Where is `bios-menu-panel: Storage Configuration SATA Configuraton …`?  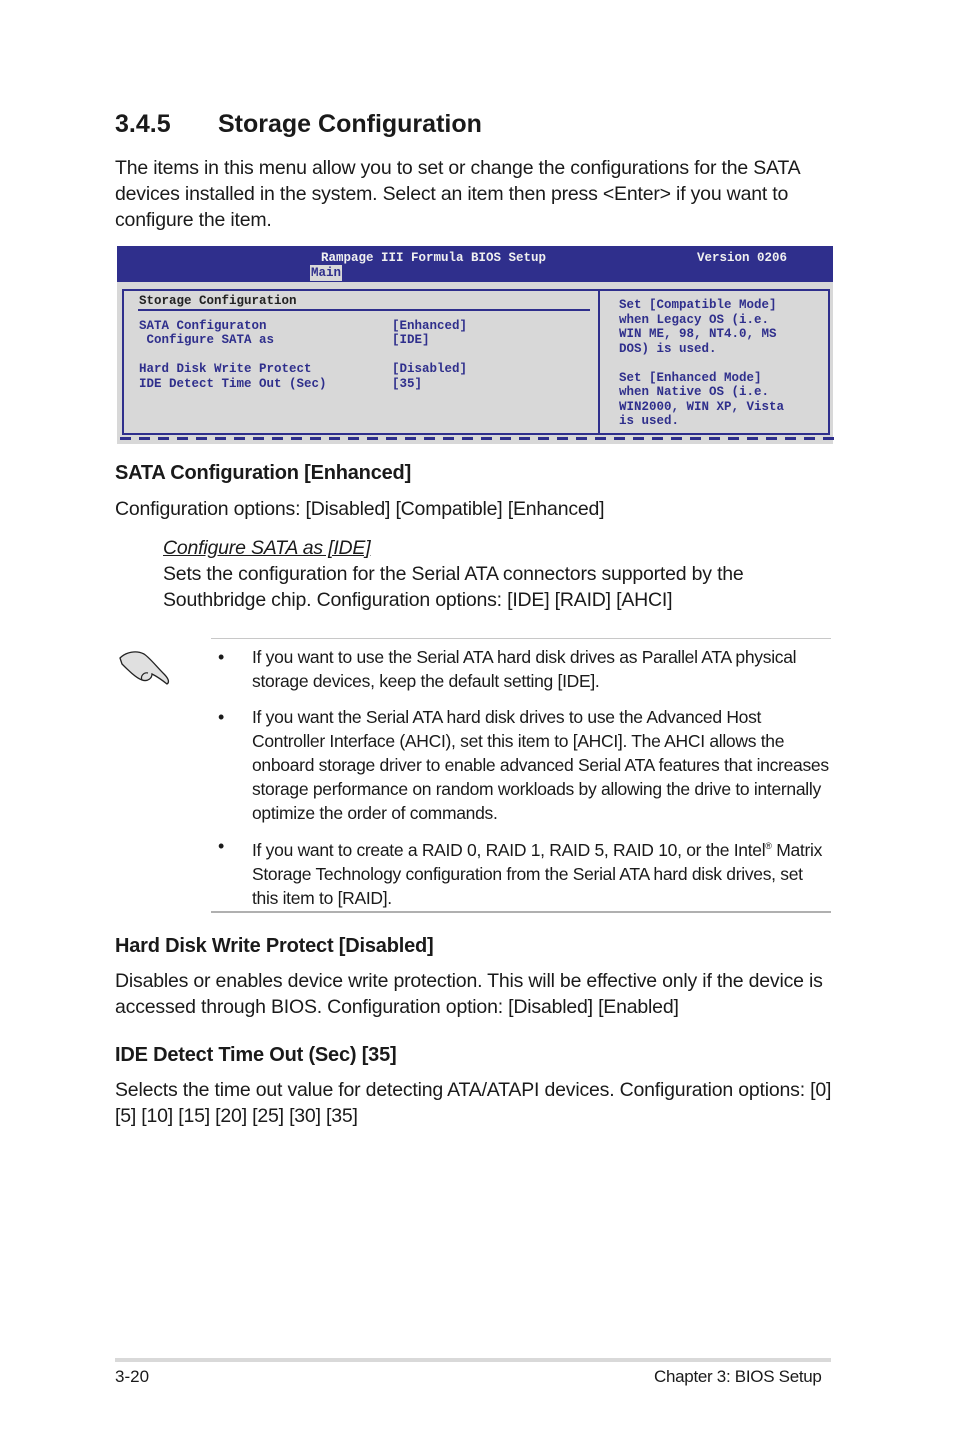 bios-menu-panel: Storage Configuration SATA Configuraton … is located at coordinates (361, 362).